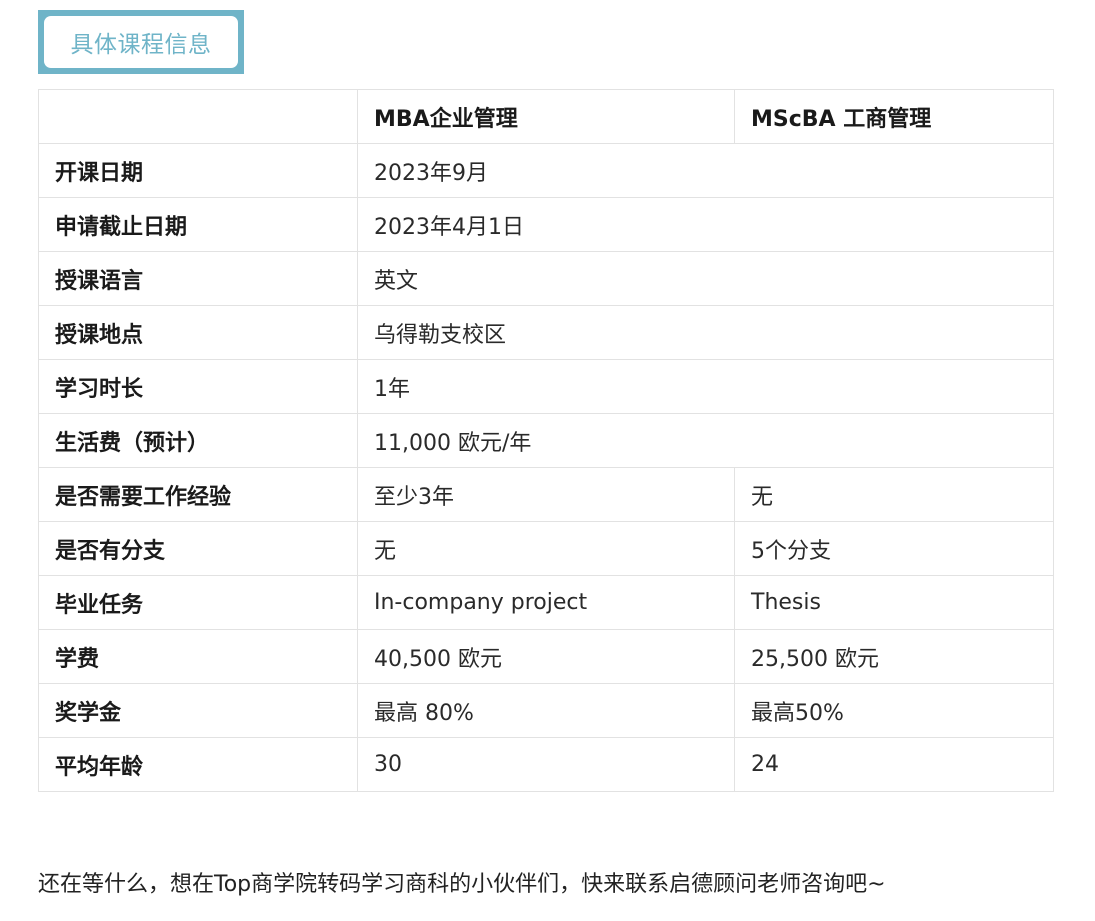 Image resolution: width=1095 pixels, height=921 pixels. I want to click on cell-work-experience-mba: 至少3年, so click(546, 494).